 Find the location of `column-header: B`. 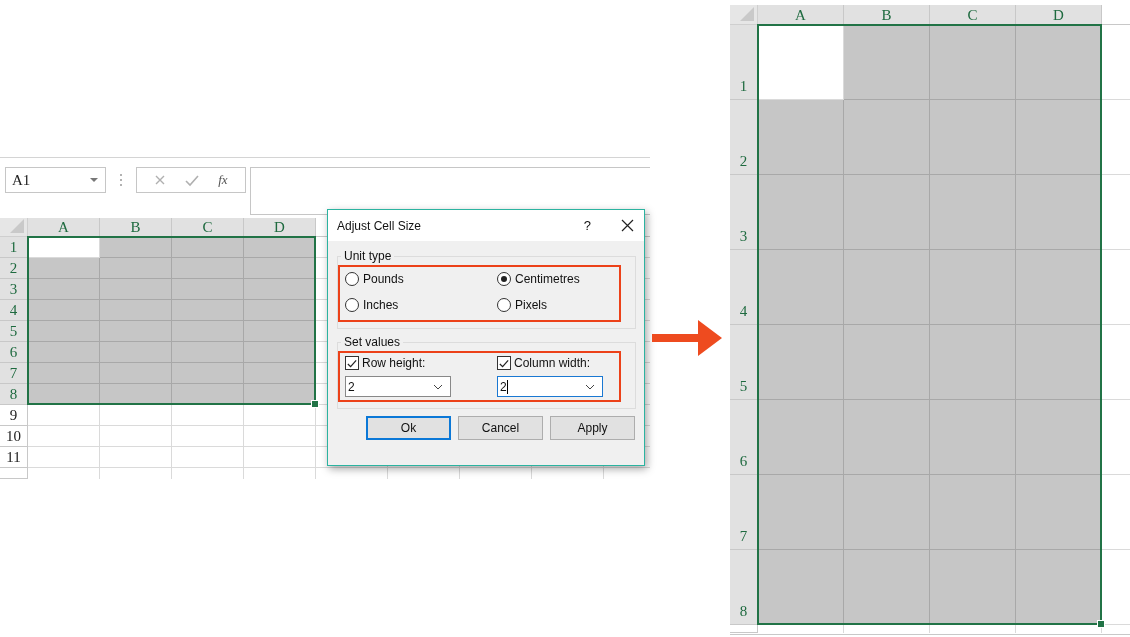

column-header: B is located at coordinates (887, 15).